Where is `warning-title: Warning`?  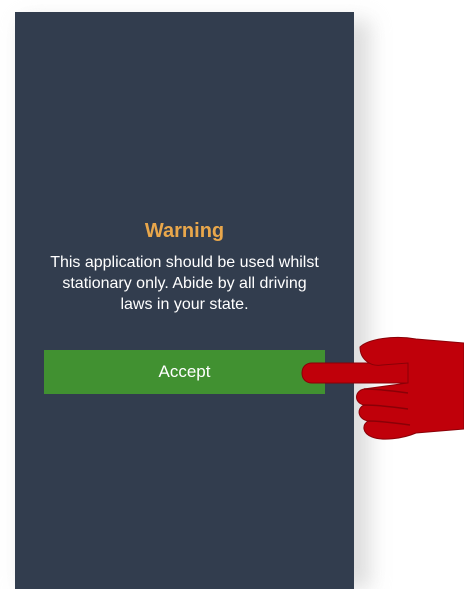
warning-title: Warning is located at coordinates (184, 231).